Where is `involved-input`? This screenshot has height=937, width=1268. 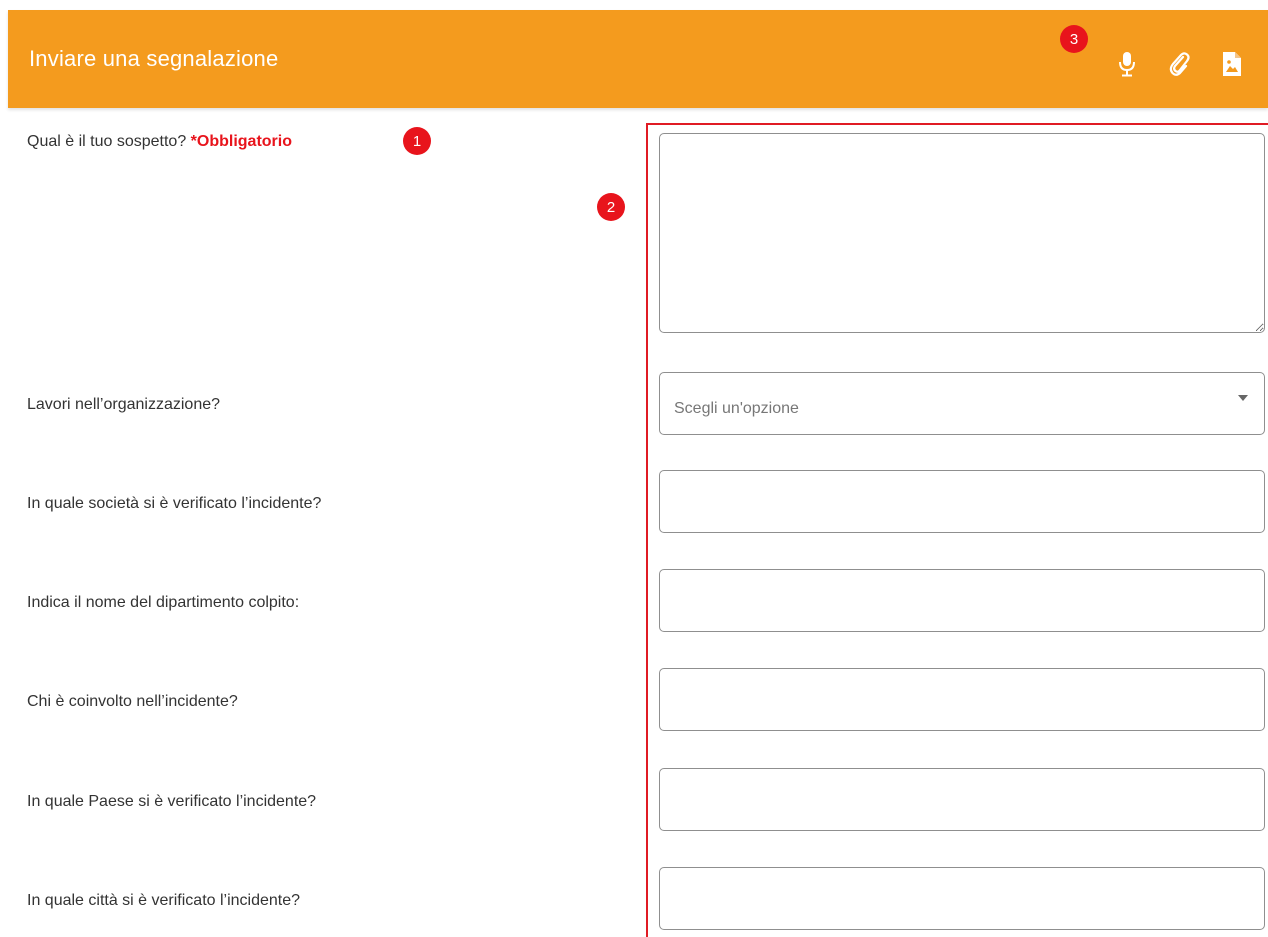
involved-input is located at coordinates (962, 699).